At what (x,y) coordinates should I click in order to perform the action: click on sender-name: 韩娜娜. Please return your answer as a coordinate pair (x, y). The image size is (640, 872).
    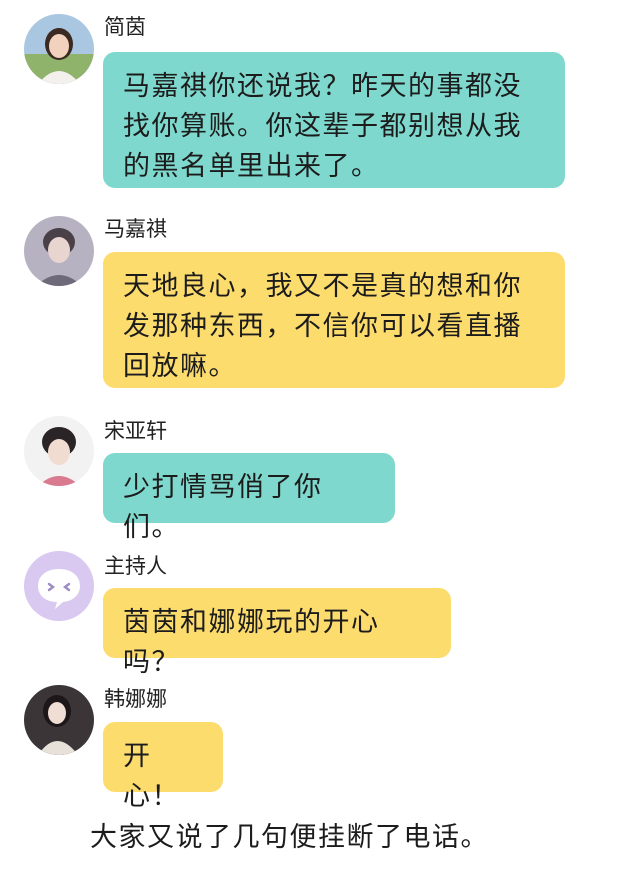
    Looking at the image, I should click on (135, 699).